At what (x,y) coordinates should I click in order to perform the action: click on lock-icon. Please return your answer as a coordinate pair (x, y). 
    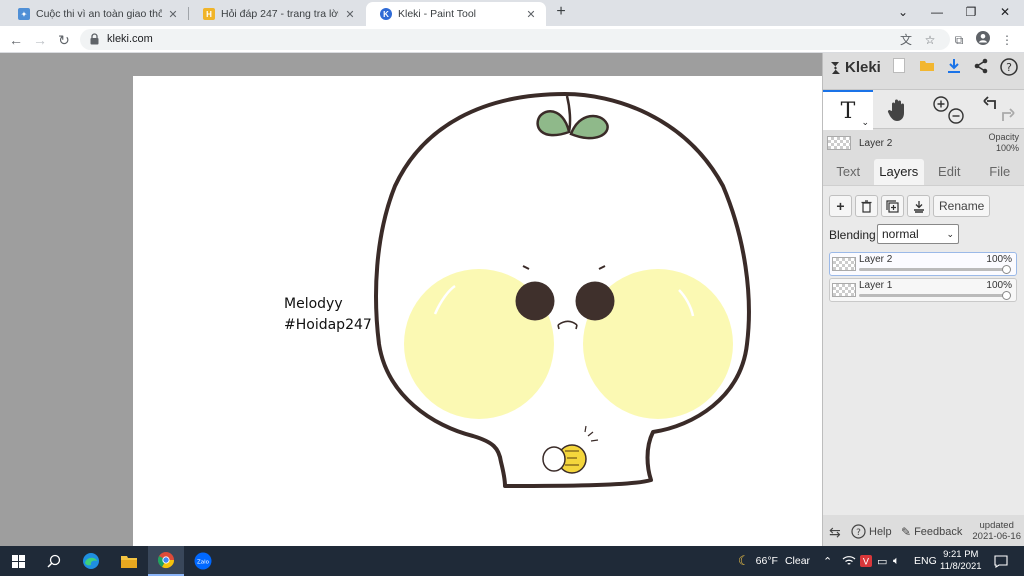
    Looking at the image, I should click on (94, 39).